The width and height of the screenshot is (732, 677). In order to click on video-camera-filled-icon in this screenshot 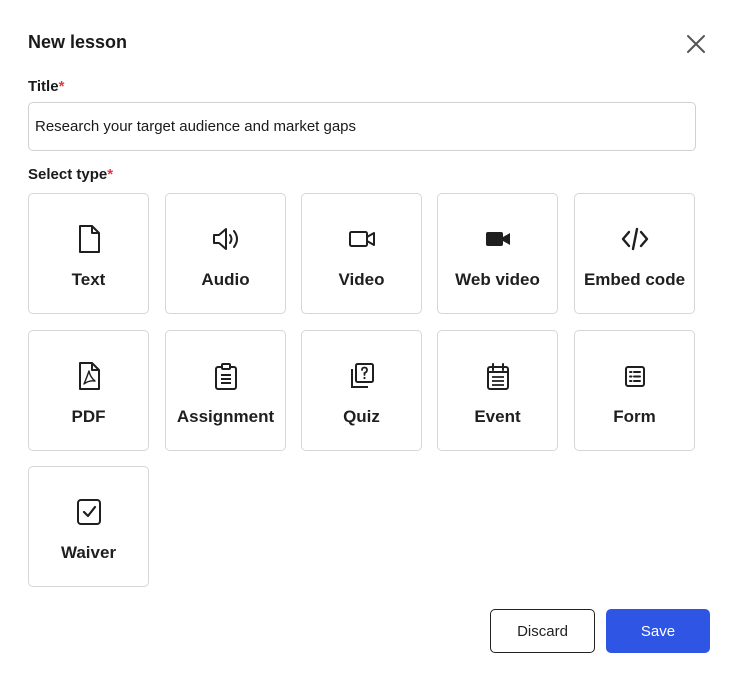, I will do `click(498, 239)`.